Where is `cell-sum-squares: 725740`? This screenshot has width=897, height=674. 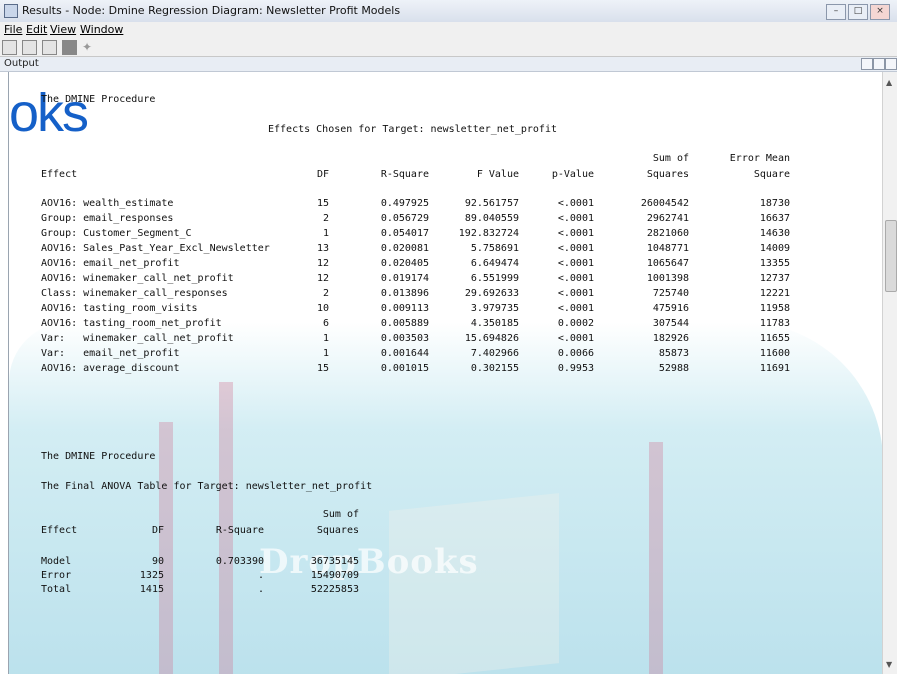
cell-sum-squares: 725740 is located at coordinates (670, 293).